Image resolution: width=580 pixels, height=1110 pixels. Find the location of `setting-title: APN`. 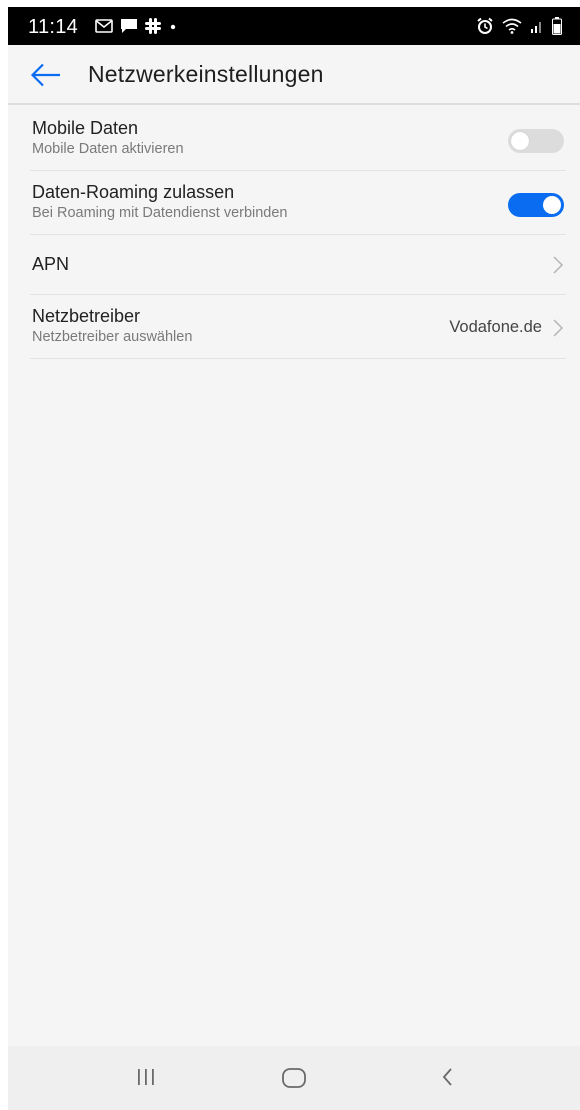

setting-title: APN is located at coordinates (51, 264).